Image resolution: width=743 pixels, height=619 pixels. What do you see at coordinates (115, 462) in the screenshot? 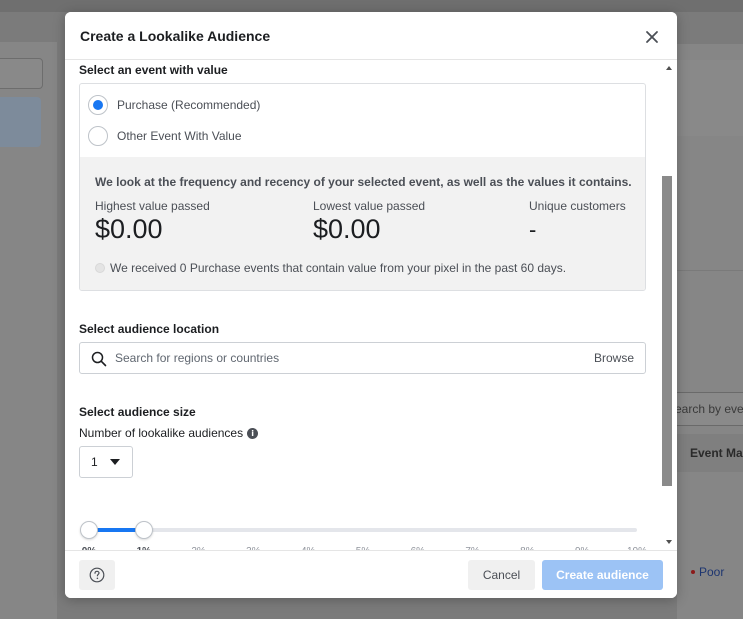
I see `caret-down-icon` at bounding box center [115, 462].